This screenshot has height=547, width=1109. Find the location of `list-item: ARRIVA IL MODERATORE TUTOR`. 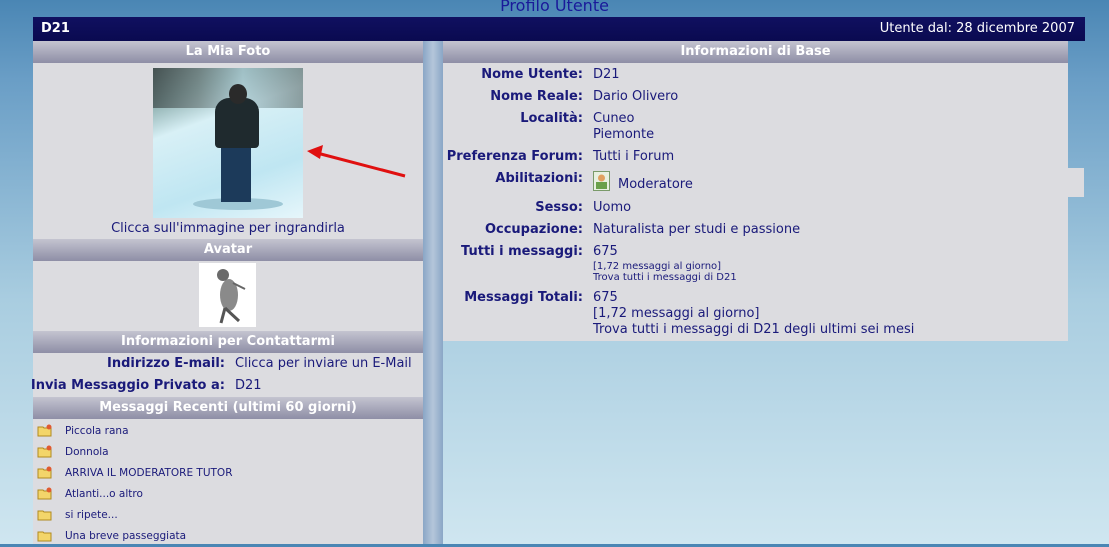

list-item: ARRIVA IL MODERATORE TUTOR is located at coordinates (228, 473).